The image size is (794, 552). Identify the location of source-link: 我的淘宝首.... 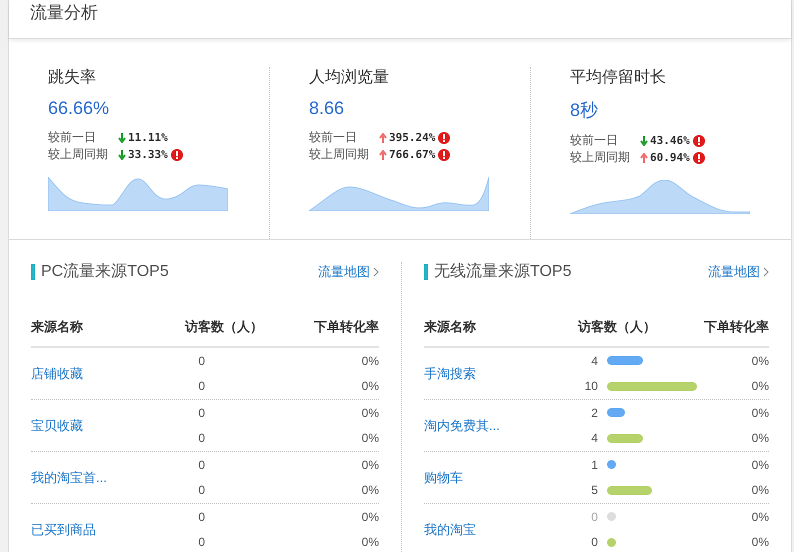
(101, 477).